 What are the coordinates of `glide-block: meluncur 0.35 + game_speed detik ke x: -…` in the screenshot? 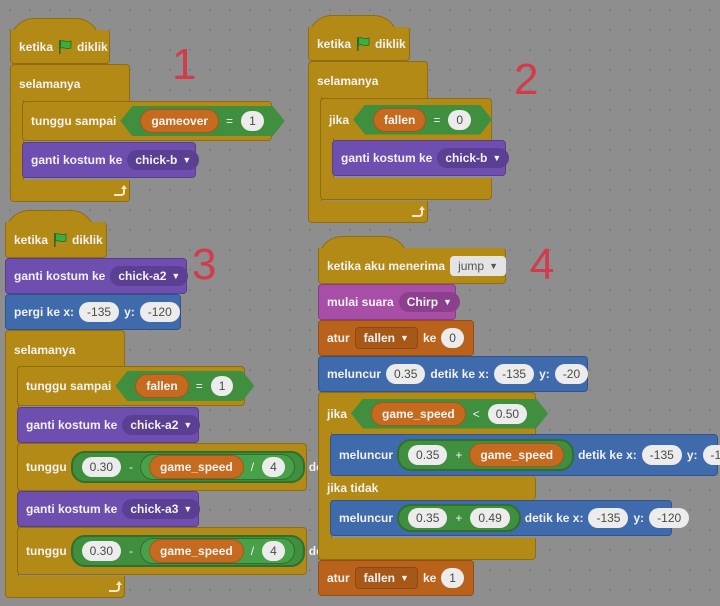 It's located at (525, 455).